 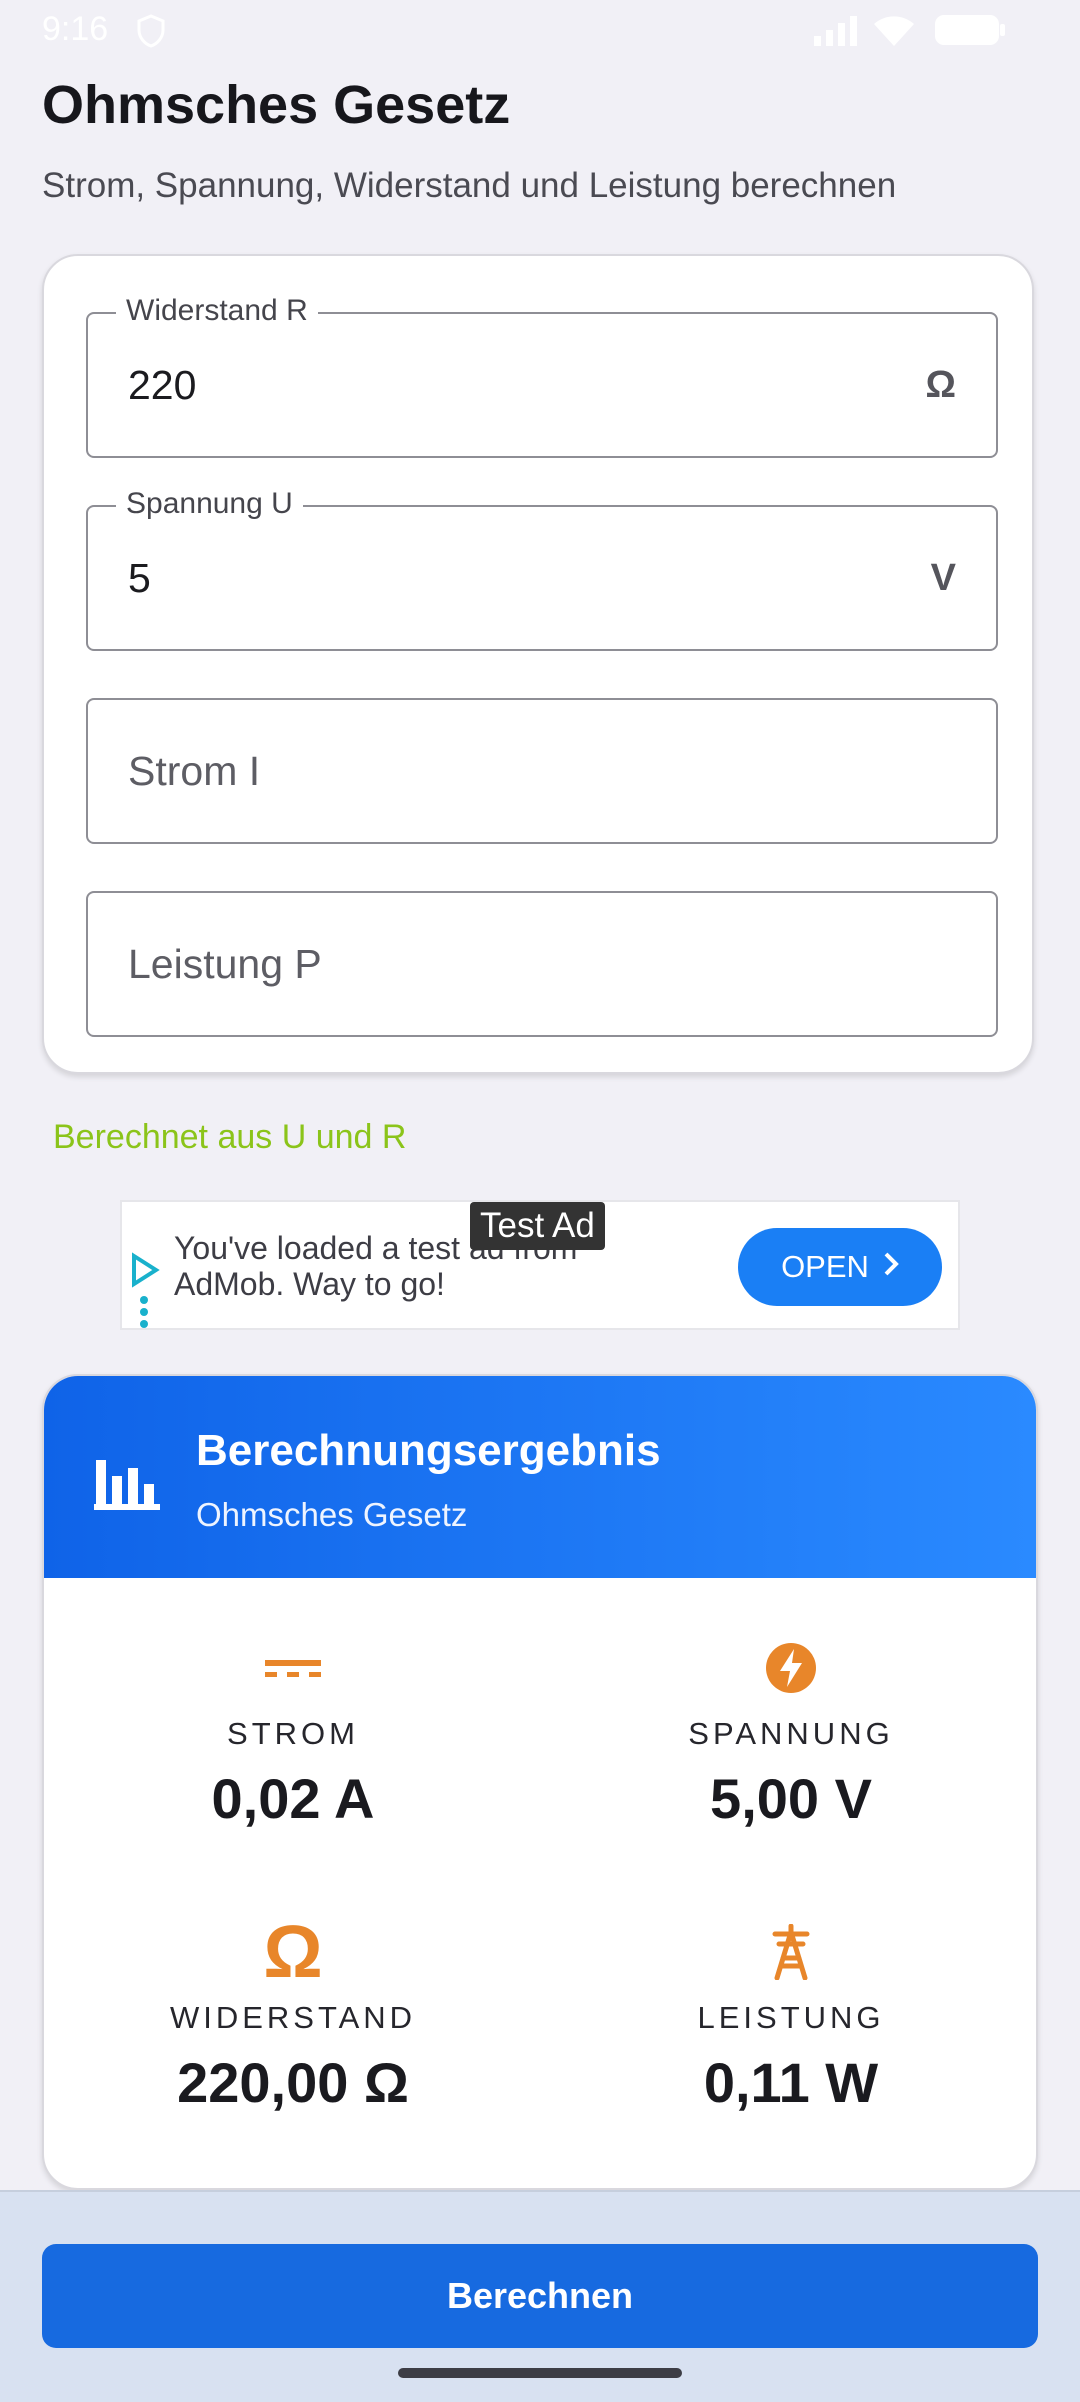 What do you see at coordinates (151, 33) in the screenshot?
I see `shield-icon` at bounding box center [151, 33].